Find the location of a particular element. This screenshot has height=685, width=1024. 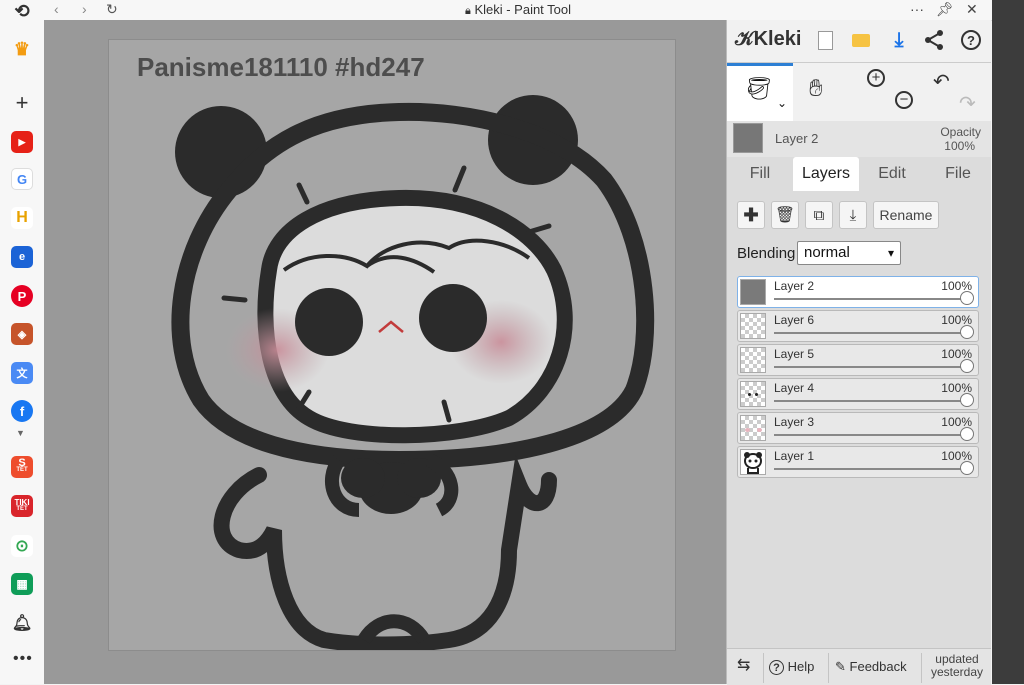

crown-icon: ♛ is located at coordinates (22, 49).